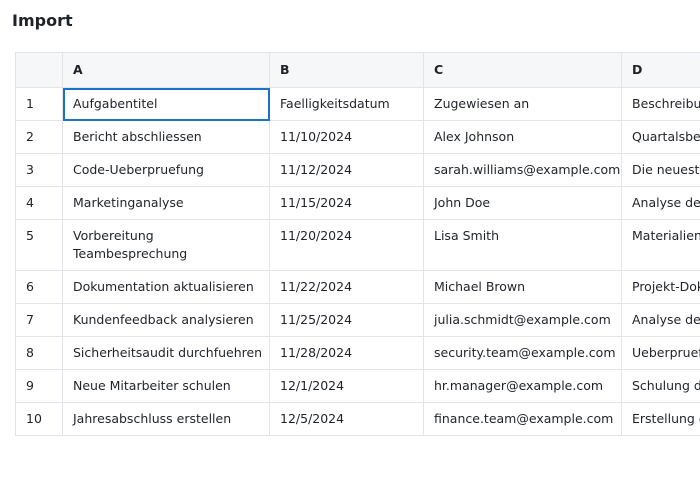  I want to click on cell: 11/12/2024, so click(347, 170).